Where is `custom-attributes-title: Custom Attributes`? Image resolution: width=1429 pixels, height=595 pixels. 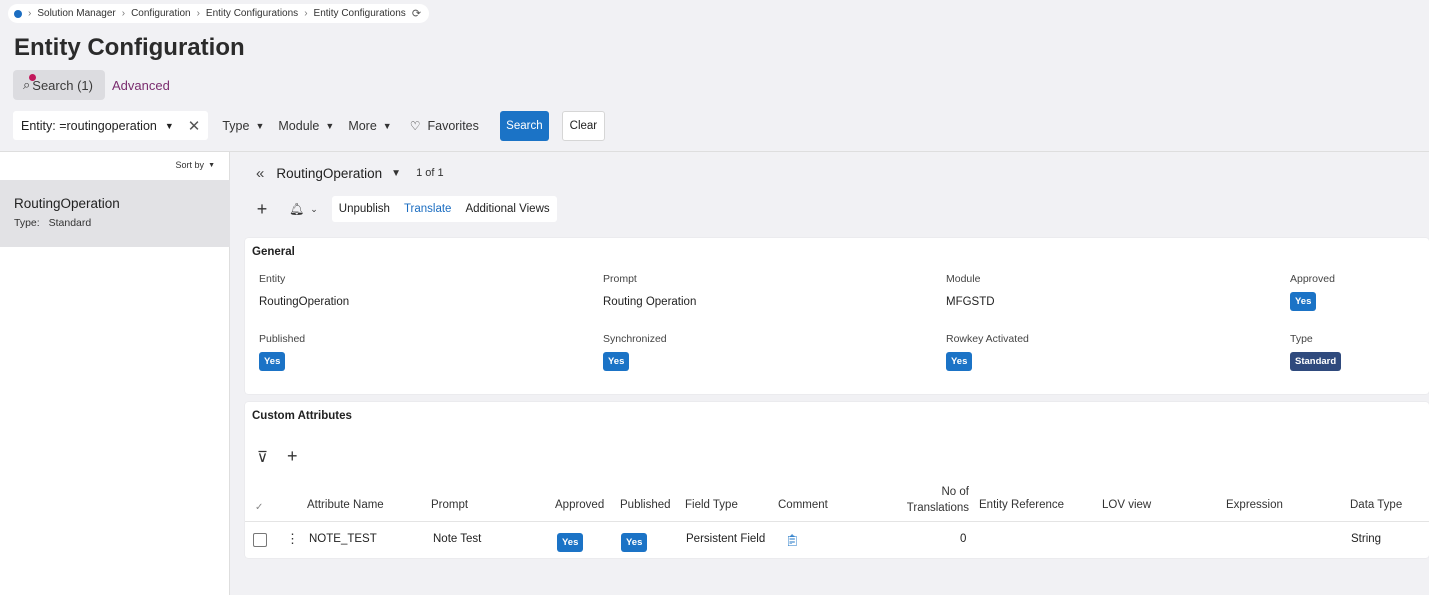 custom-attributes-title: Custom Attributes is located at coordinates (302, 416).